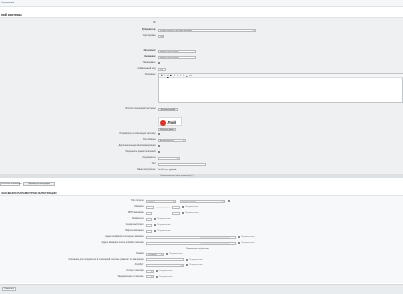  What do you see at coordinates (159, 152) in the screenshot?
I see `allow-checkbox` at bounding box center [159, 152].